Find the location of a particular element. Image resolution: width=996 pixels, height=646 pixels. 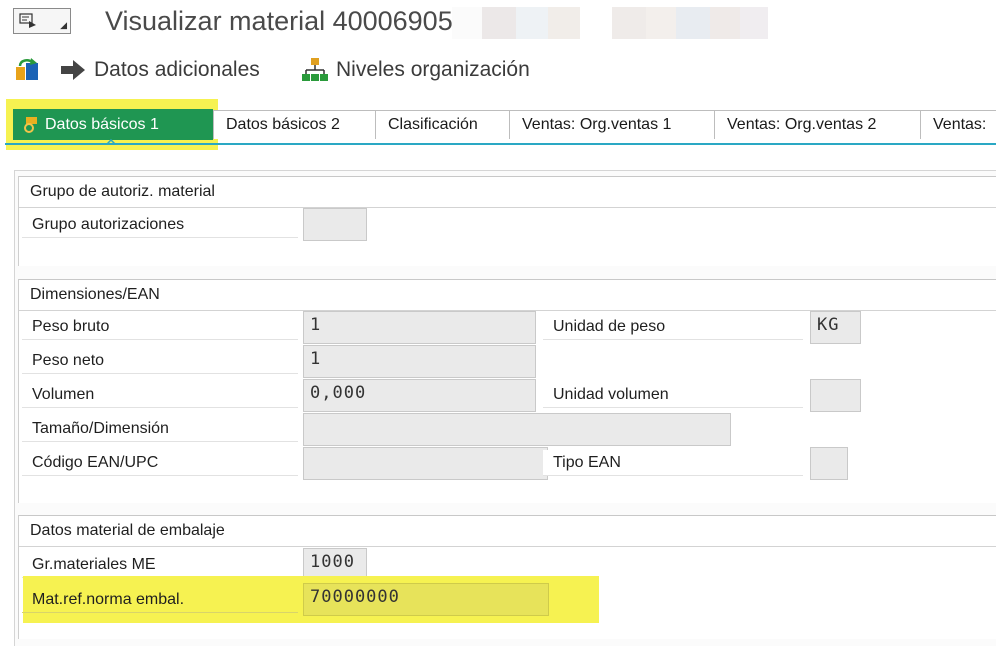

peso-neto-label: Peso neto is located at coordinates (160, 361).